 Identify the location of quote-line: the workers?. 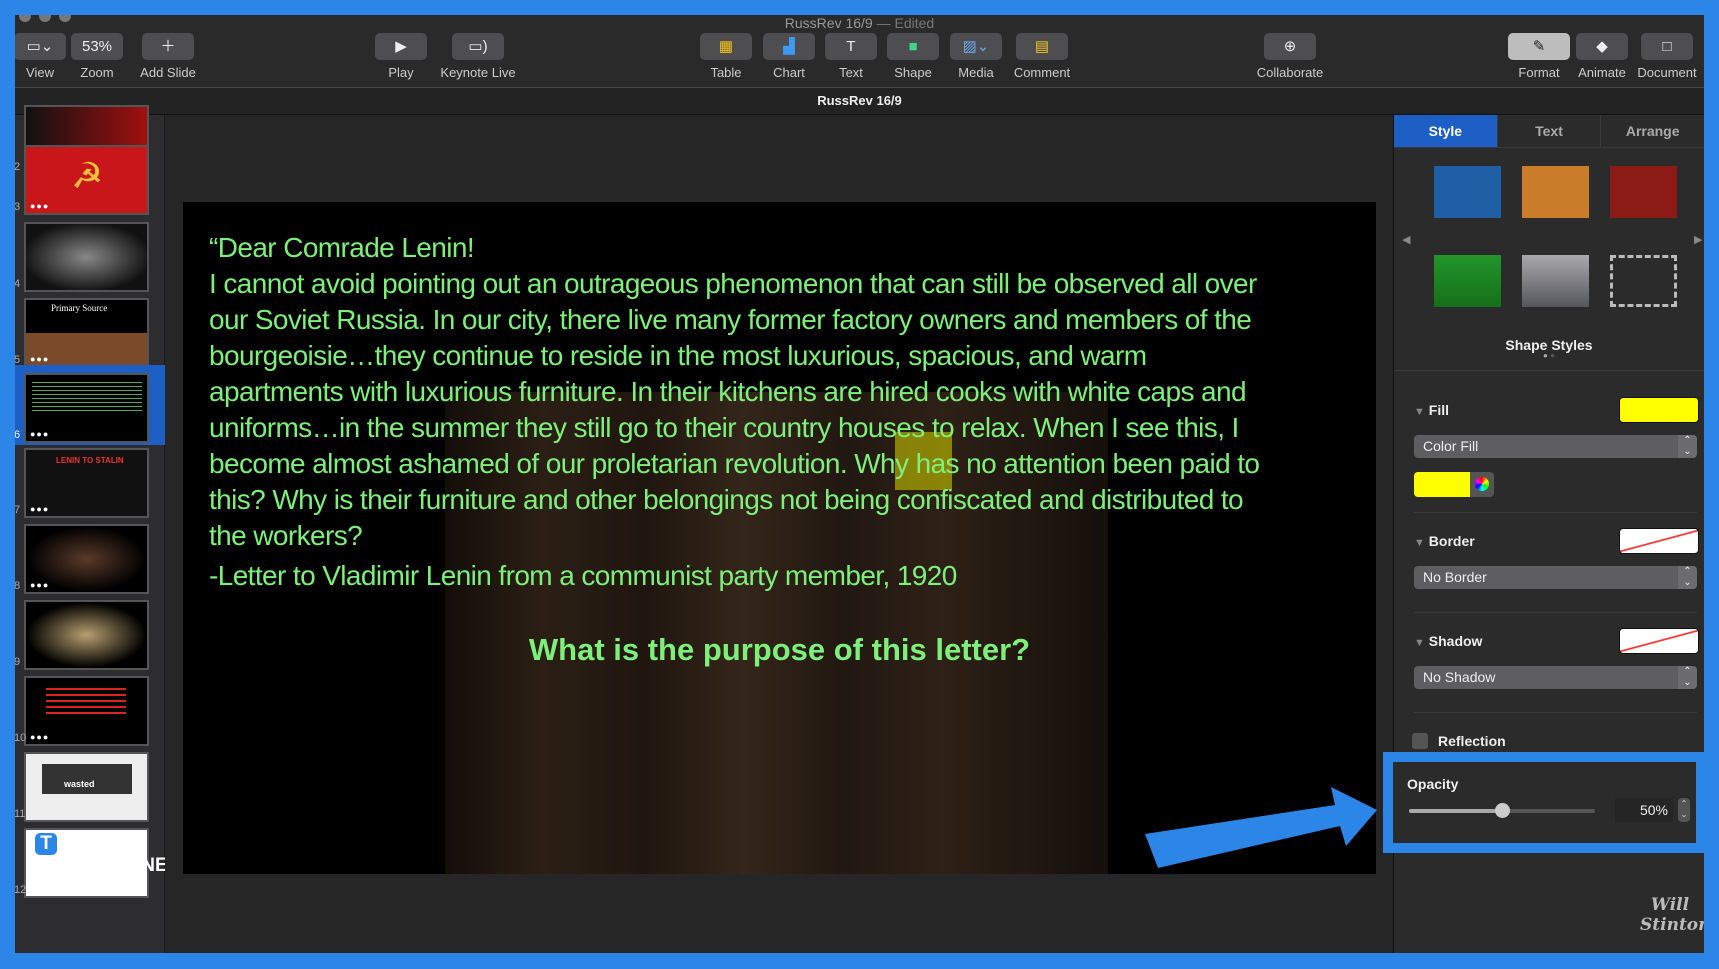
(286, 535).